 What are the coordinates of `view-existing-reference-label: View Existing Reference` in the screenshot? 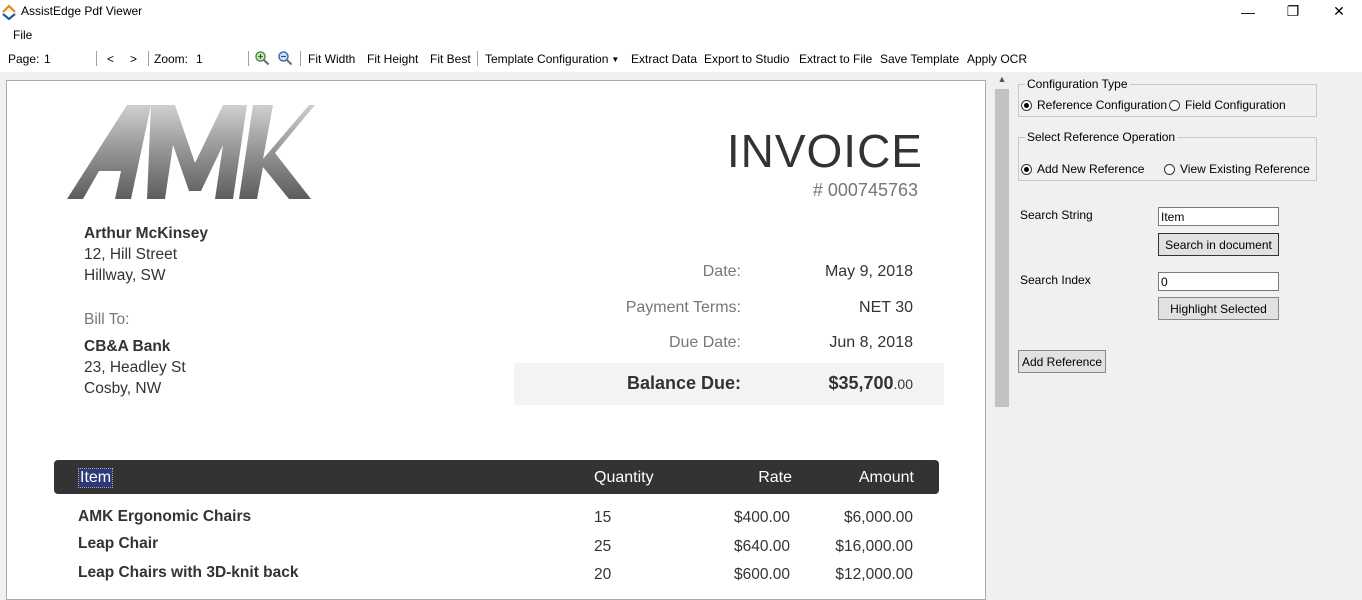 It's located at (1245, 169).